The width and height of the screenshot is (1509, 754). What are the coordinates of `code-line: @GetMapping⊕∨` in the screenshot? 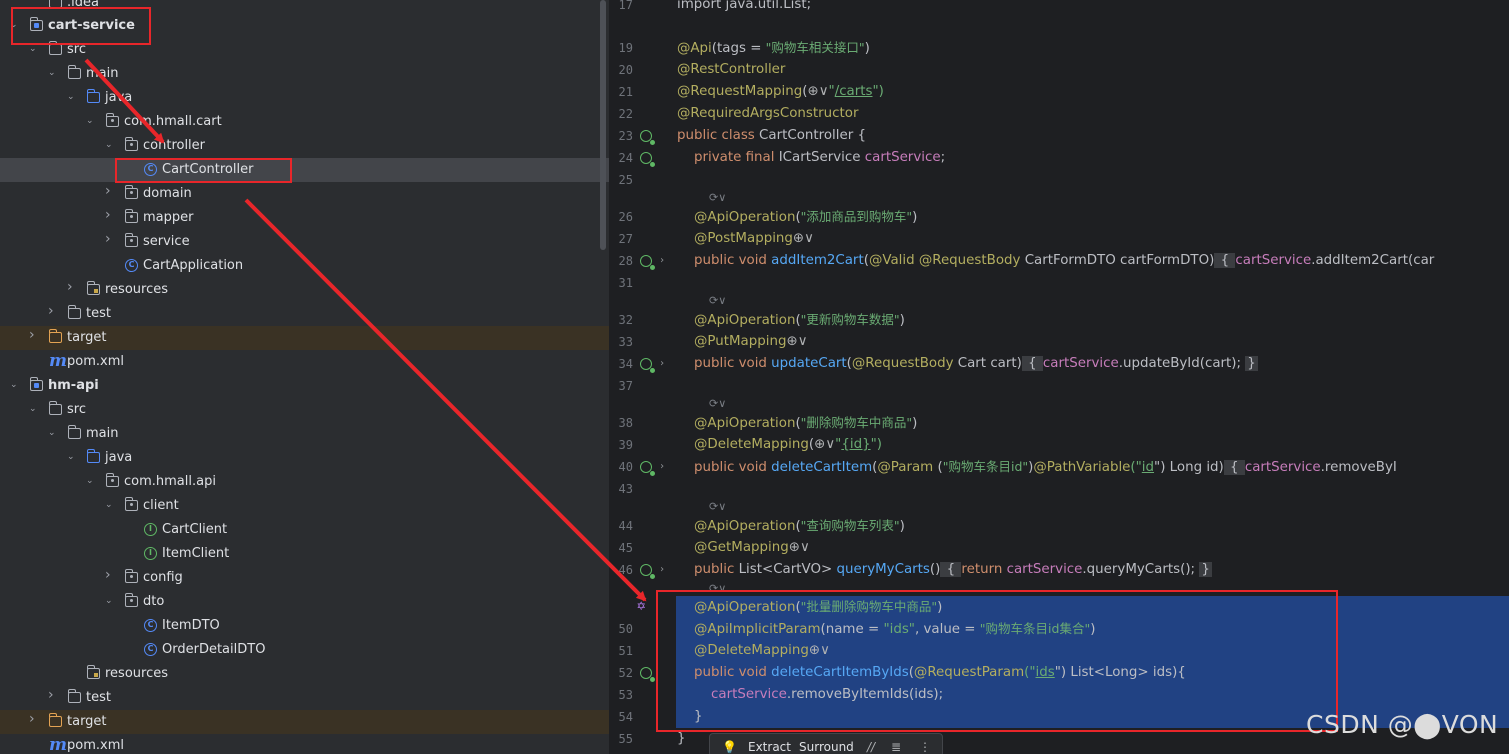 It's located at (743, 548).